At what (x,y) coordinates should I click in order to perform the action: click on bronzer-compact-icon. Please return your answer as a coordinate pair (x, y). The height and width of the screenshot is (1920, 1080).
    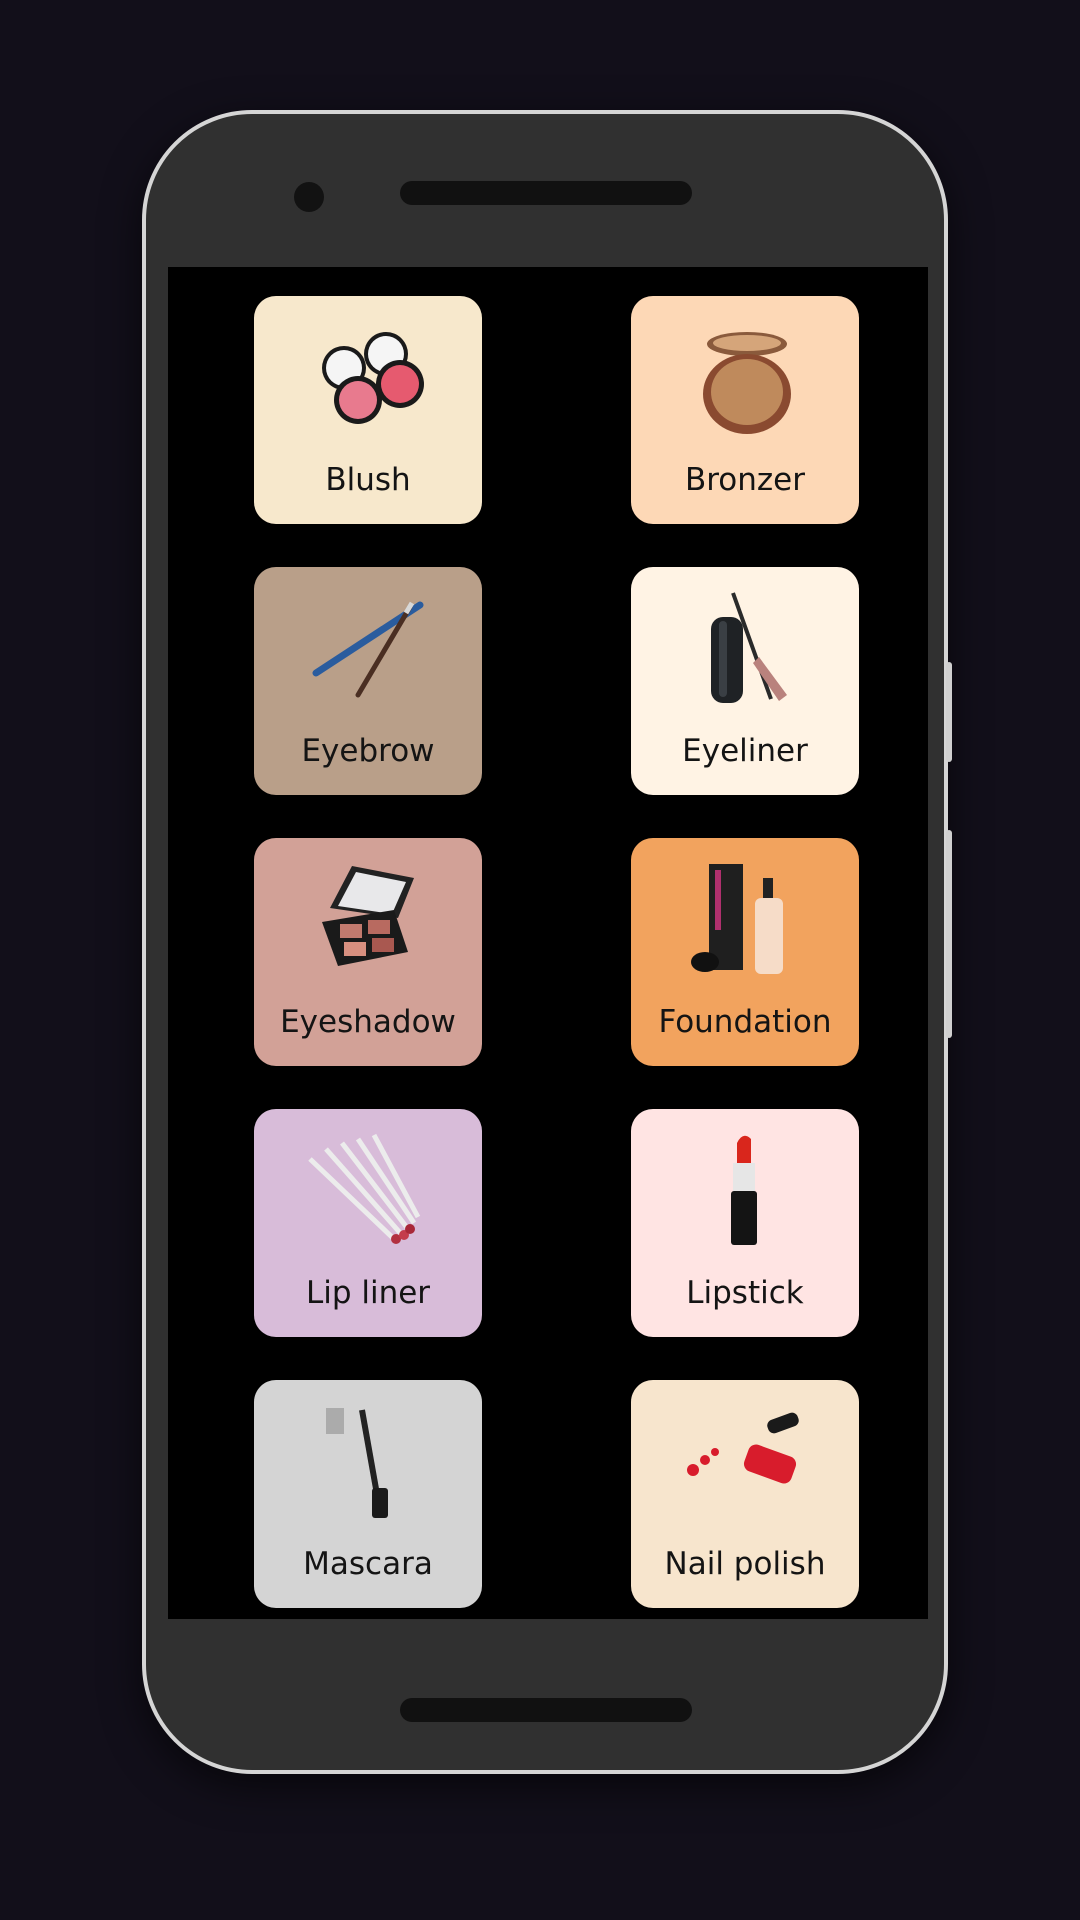
    Looking at the image, I should click on (747, 383).